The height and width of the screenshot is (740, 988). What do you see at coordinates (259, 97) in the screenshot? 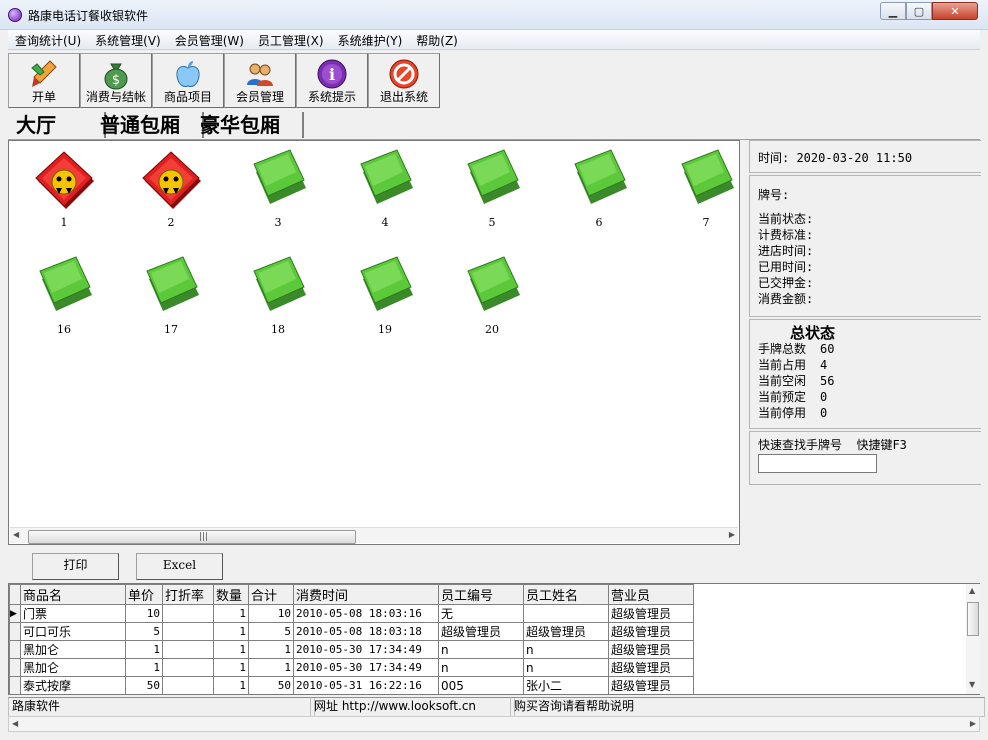
I see `toolbar-label: 会员管理` at bounding box center [259, 97].